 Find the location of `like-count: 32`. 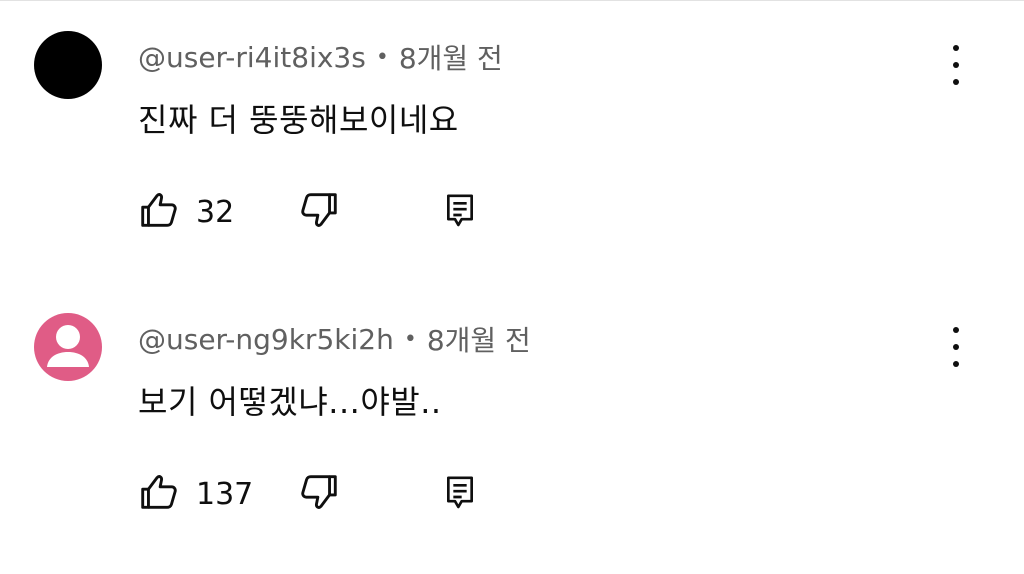

like-count: 32 is located at coordinates (215, 212).